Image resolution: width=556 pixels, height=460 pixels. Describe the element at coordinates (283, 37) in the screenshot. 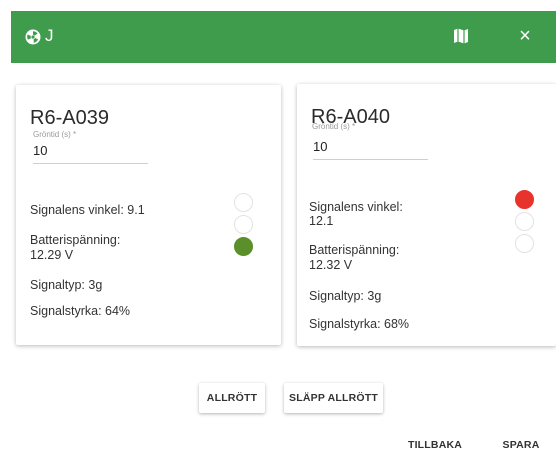

I see `dialog-header: J ×` at that location.